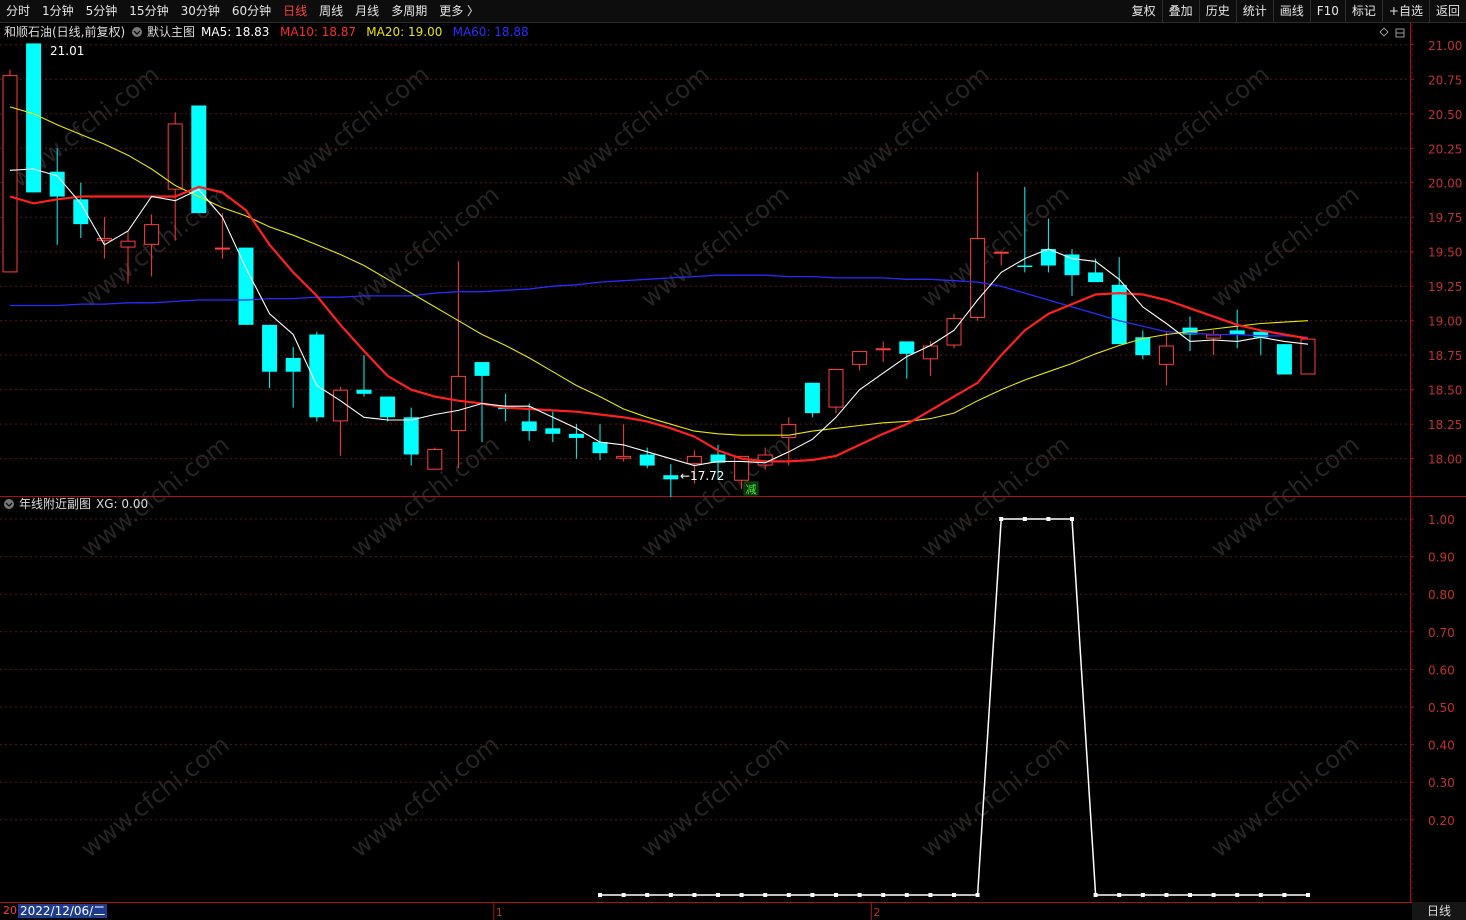  Describe the element at coordinates (63, 911) in the screenshot. I see `date-label: 2022/12/06/二` at that location.